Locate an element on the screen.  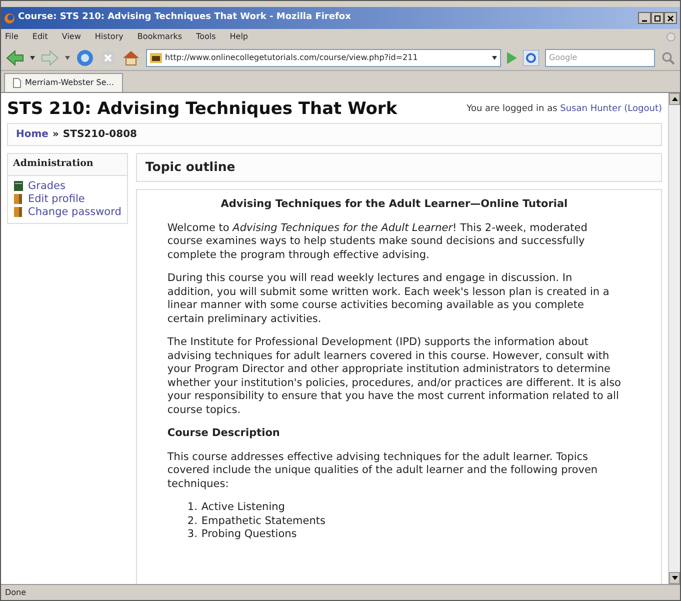
menu-item: View is located at coordinates (71, 37).